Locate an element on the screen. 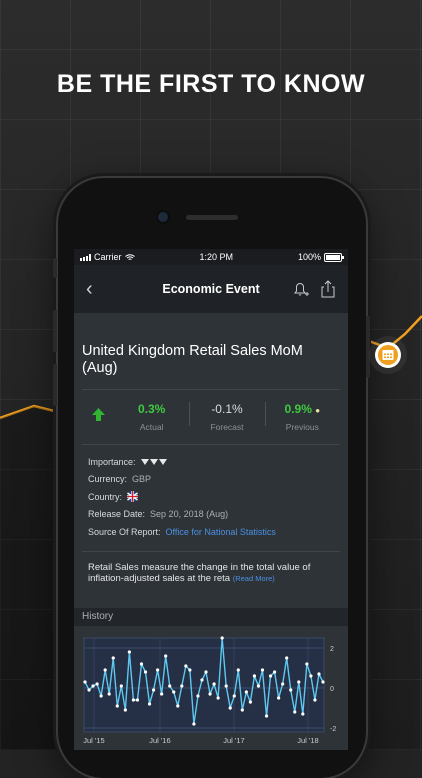 Image resolution: width=422 pixels, height=778 pixels. clock: 1:20 PM is located at coordinates (216, 257).